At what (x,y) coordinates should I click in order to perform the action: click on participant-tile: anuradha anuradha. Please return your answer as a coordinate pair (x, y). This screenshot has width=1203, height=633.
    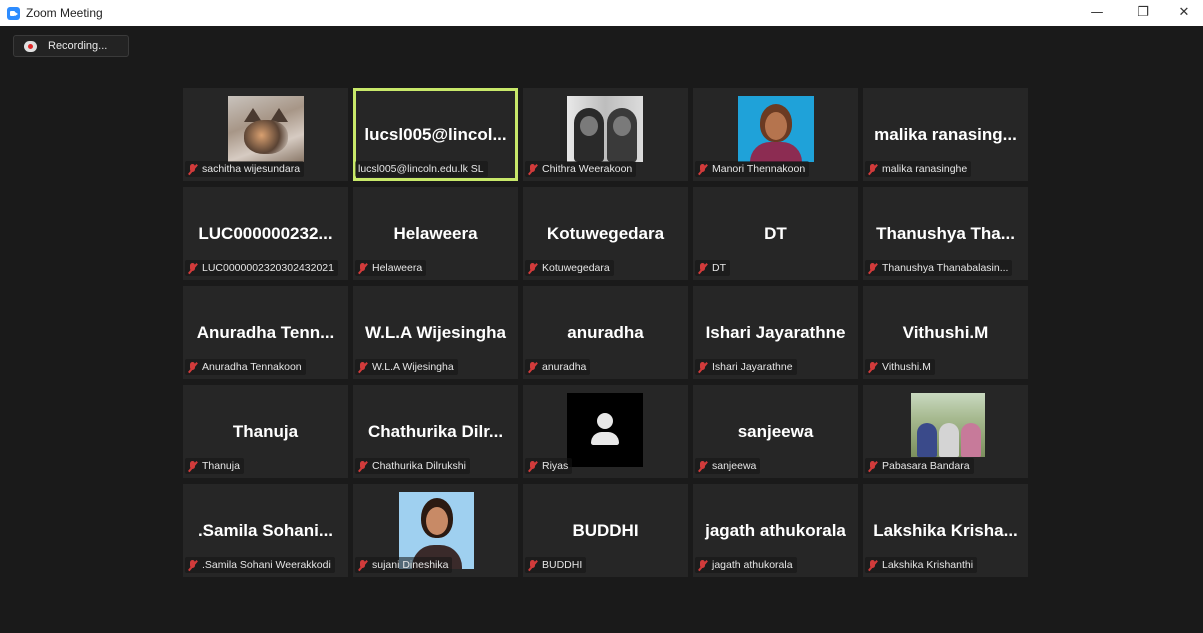
    Looking at the image, I should click on (605, 332).